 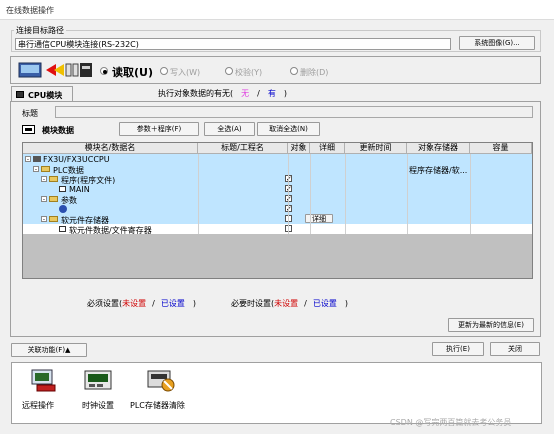 I want to click on remote-operation-label: 远程操作, so click(x=38, y=405).